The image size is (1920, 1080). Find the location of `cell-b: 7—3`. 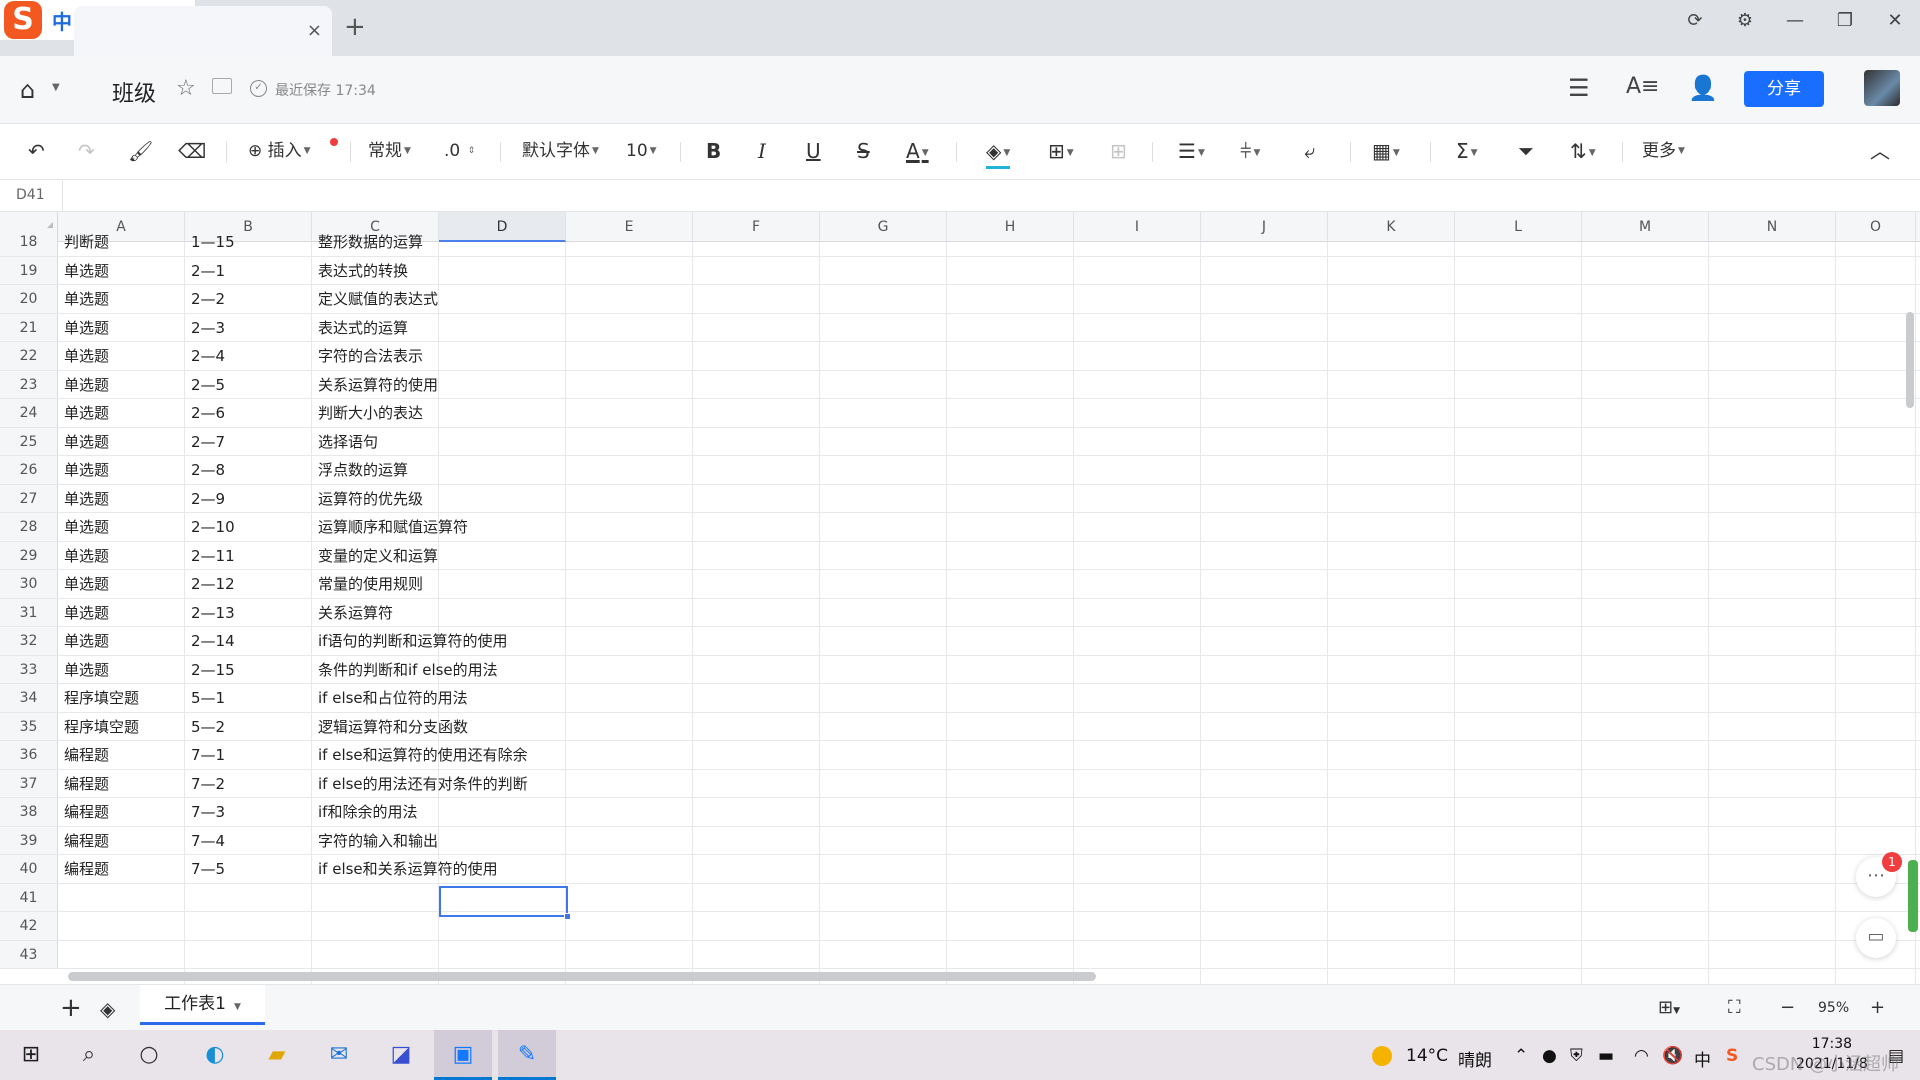

cell-b: 7—3 is located at coordinates (248, 812).